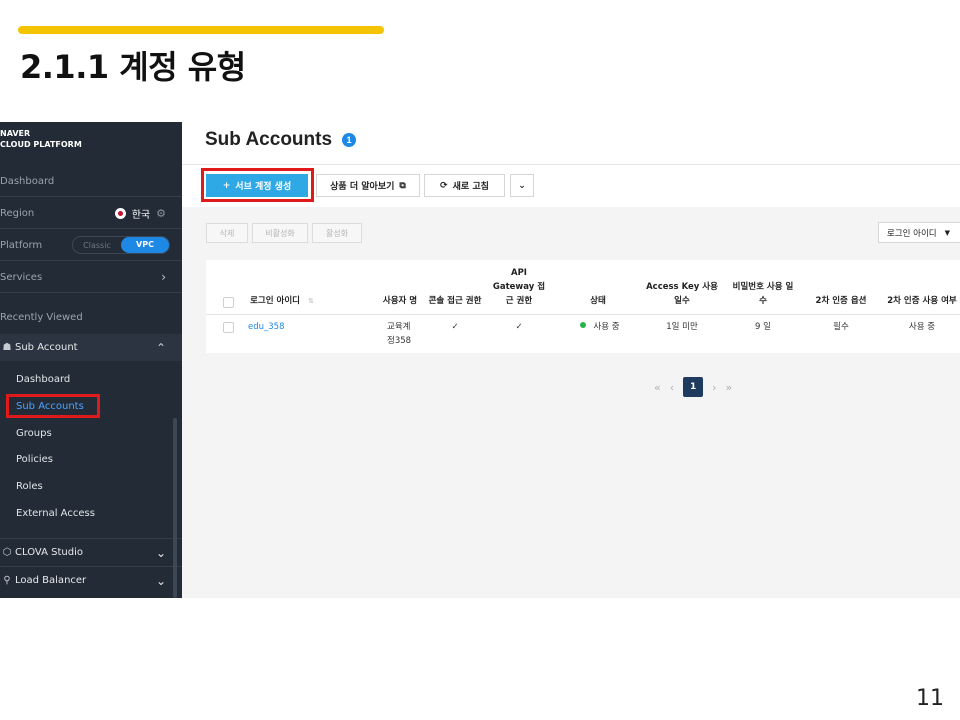  What do you see at coordinates (120, 213) in the screenshot?
I see `korea-flag-icon` at bounding box center [120, 213].